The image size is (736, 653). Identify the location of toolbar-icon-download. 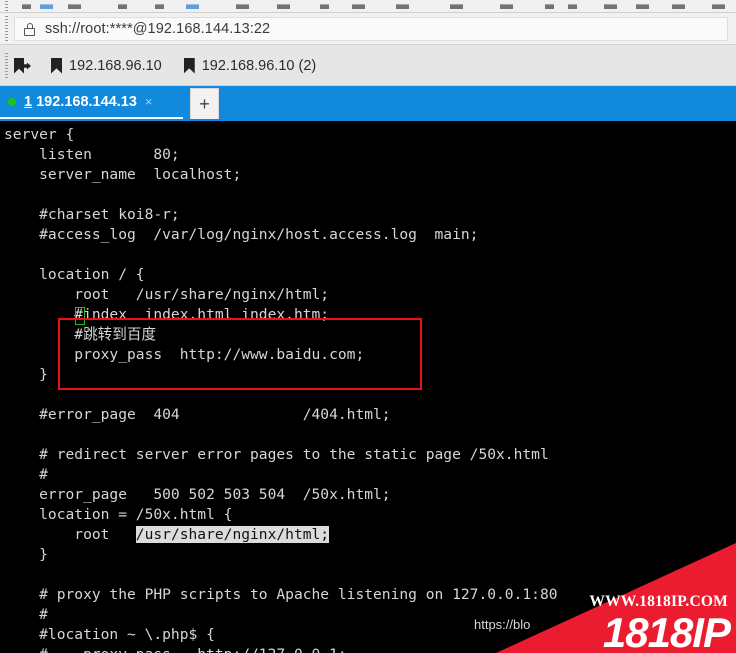
(574, 4).